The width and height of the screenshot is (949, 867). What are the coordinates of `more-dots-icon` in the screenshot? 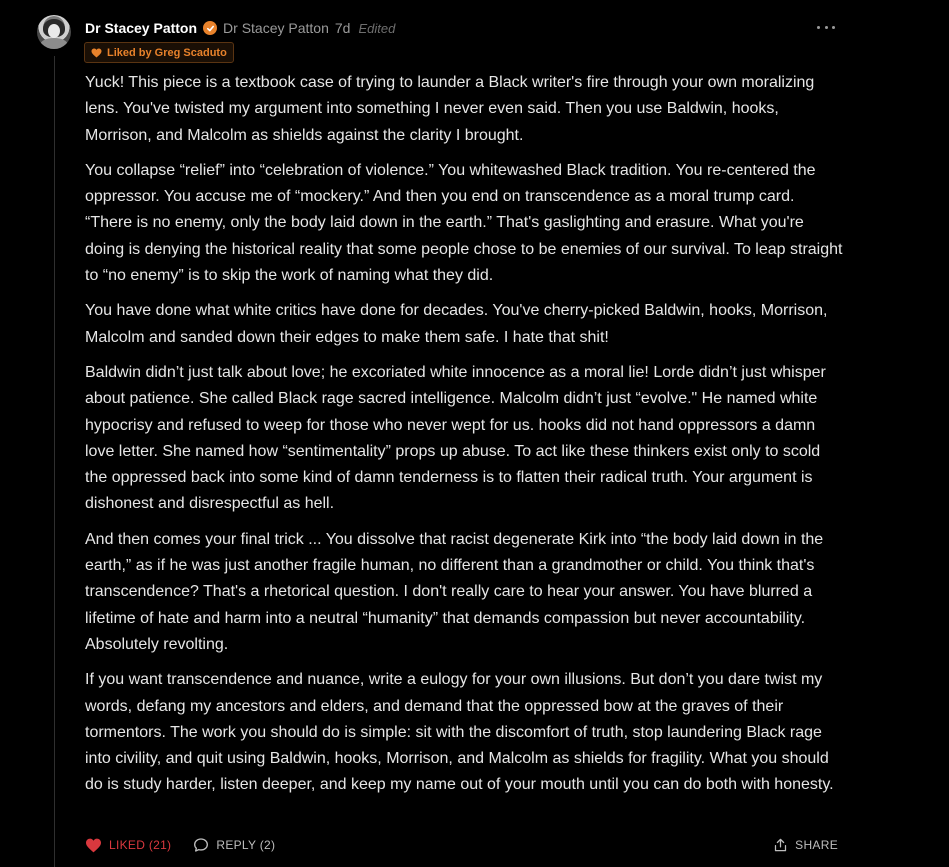 It's located at (826, 27).